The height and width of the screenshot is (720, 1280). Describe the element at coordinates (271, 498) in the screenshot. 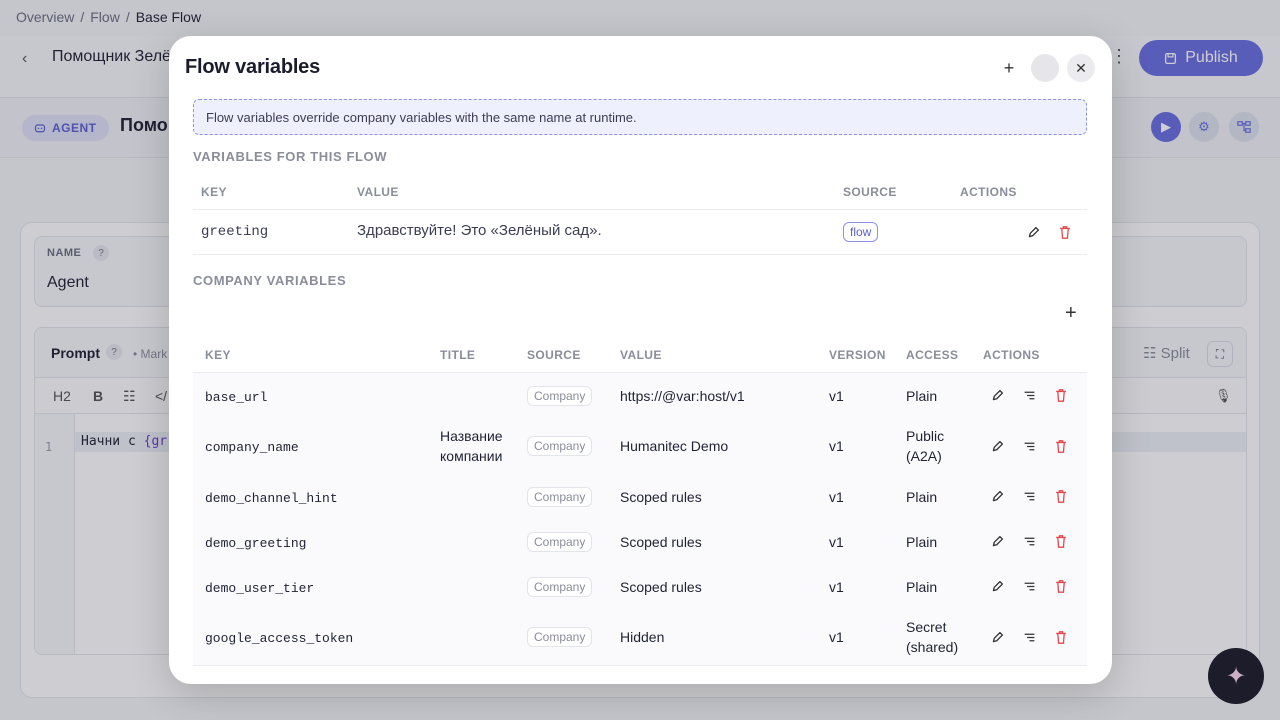

I see `company-var-key: demo_channel_hint` at that location.